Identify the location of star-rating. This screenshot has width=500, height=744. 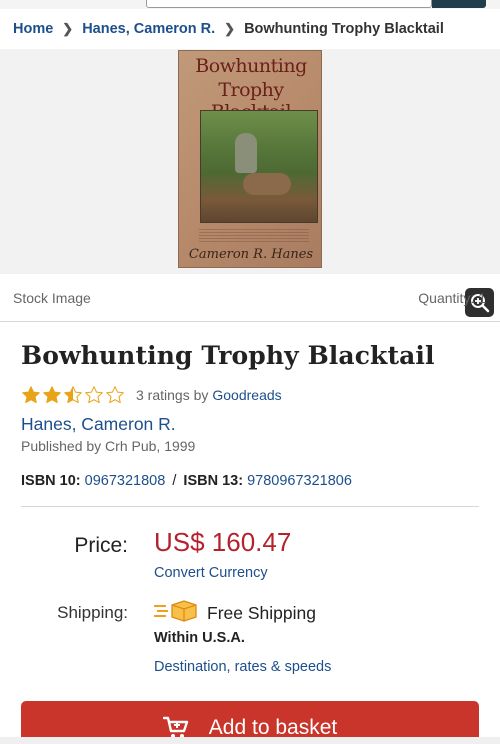
(73, 395).